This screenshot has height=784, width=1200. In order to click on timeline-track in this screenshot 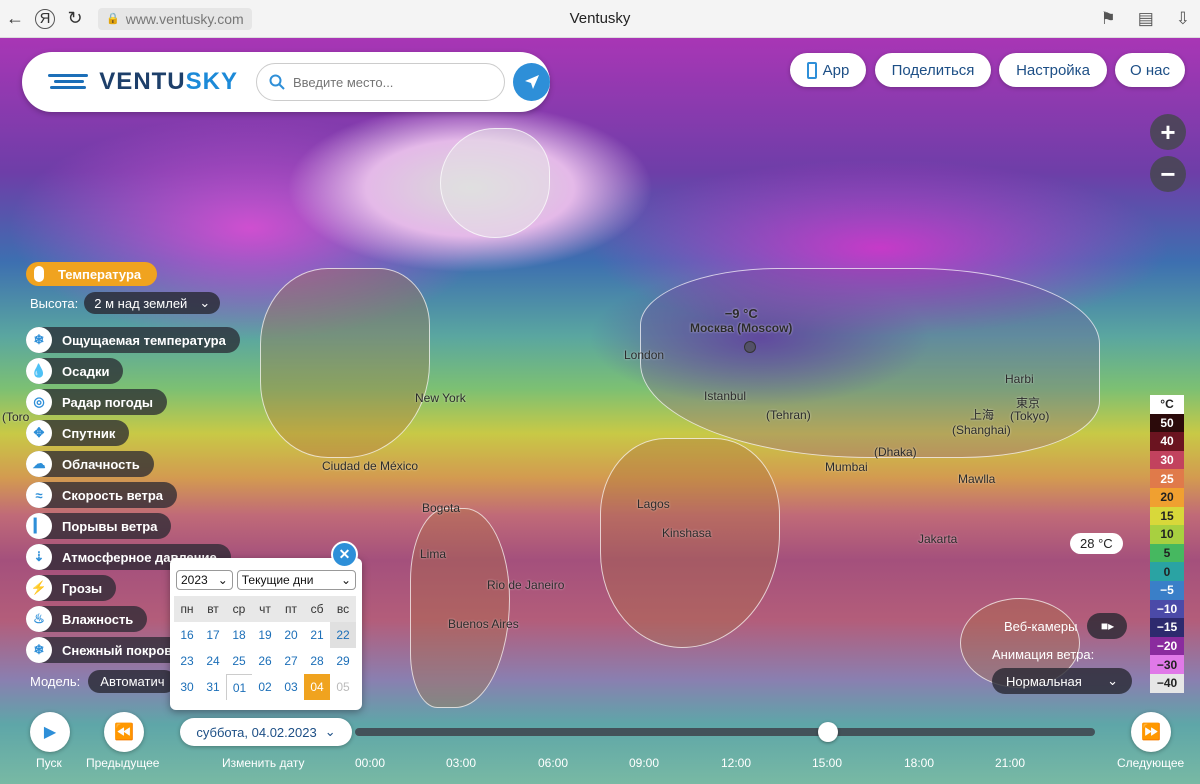, I will do `click(725, 732)`.